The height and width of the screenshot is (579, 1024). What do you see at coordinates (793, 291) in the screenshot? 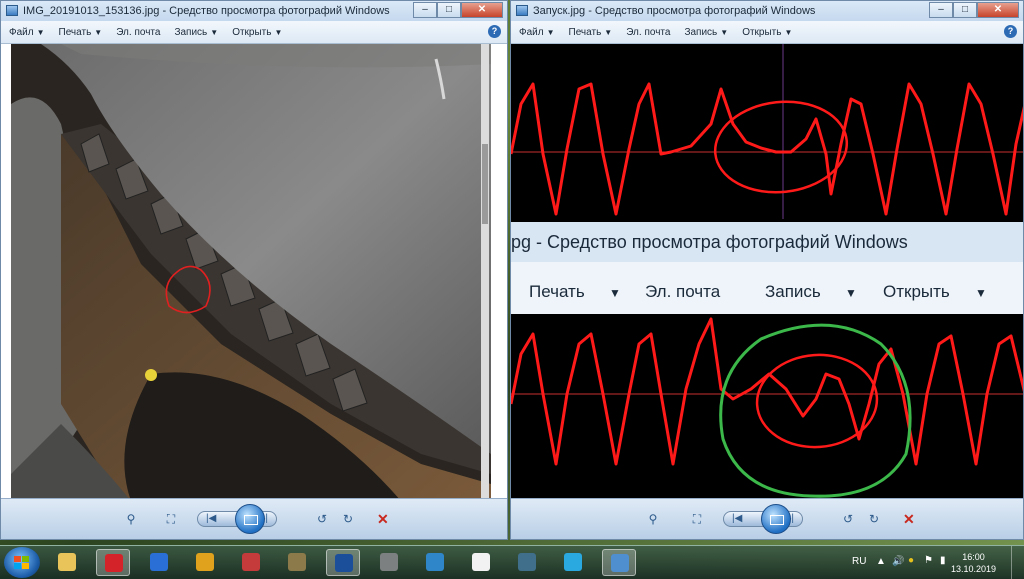
I see `embedded-menu-burn: Запись` at bounding box center [793, 291].